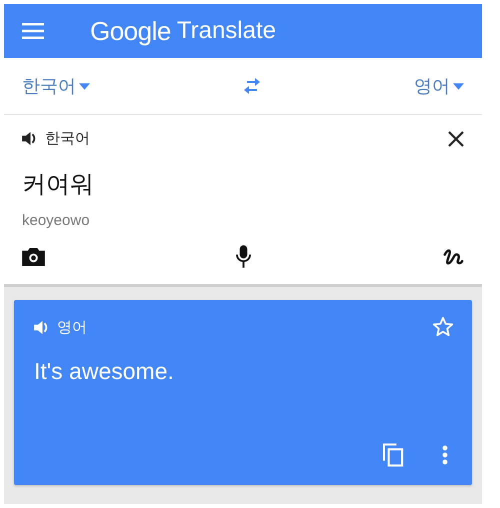  I want to click on source-text: 커여워, so click(243, 184).